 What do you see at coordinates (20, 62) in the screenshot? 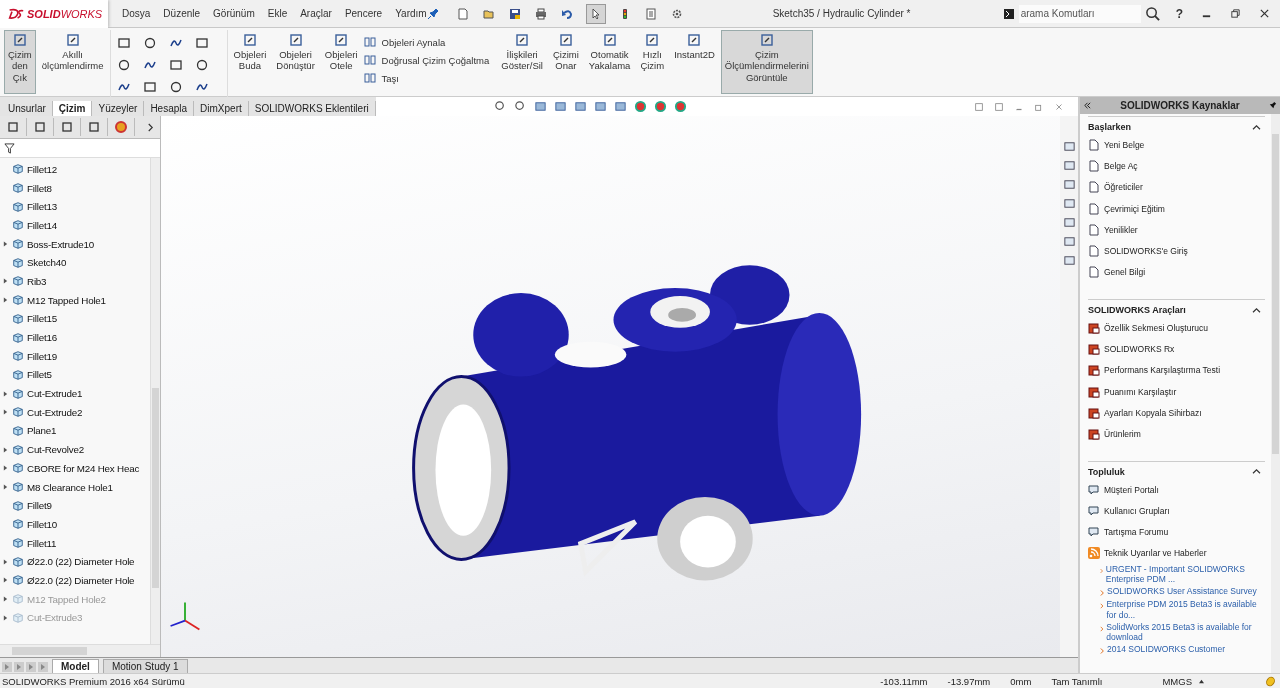
I see `ribbon-button: Çizim den Çık` at bounding box center [20, 62].